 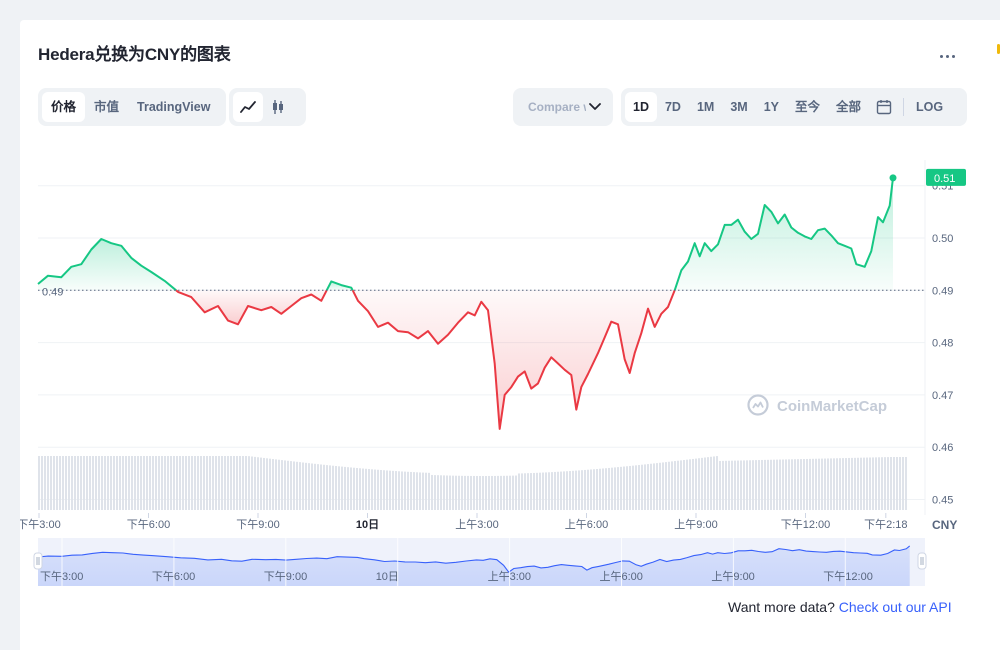 What do you see at coordinates (61, 576) in the screenshot?
I see `navigator-tick-label: 下午3:00` at bounding box center [61, 576].